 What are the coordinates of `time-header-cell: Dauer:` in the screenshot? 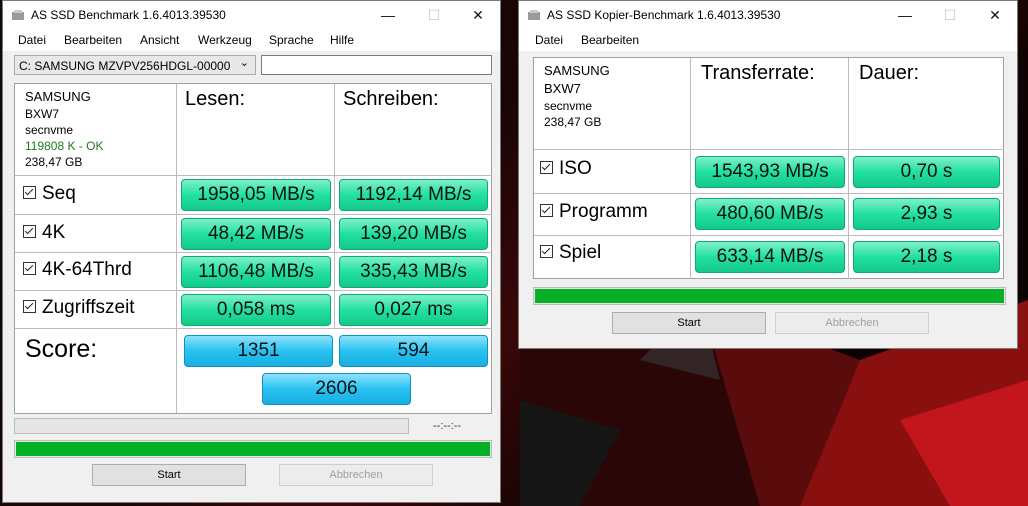 It's located at (926, 104).